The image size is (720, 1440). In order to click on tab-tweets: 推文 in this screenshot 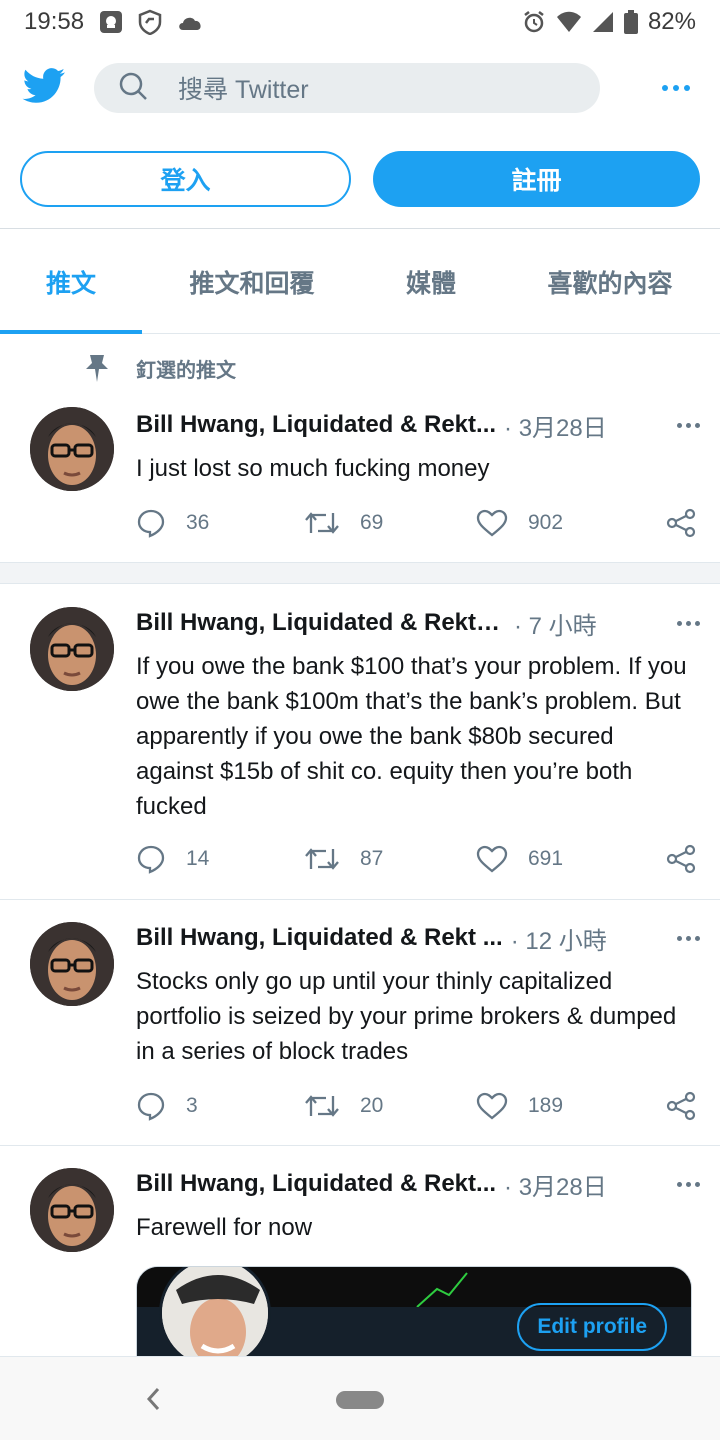, I will do `click(71, 282)`.